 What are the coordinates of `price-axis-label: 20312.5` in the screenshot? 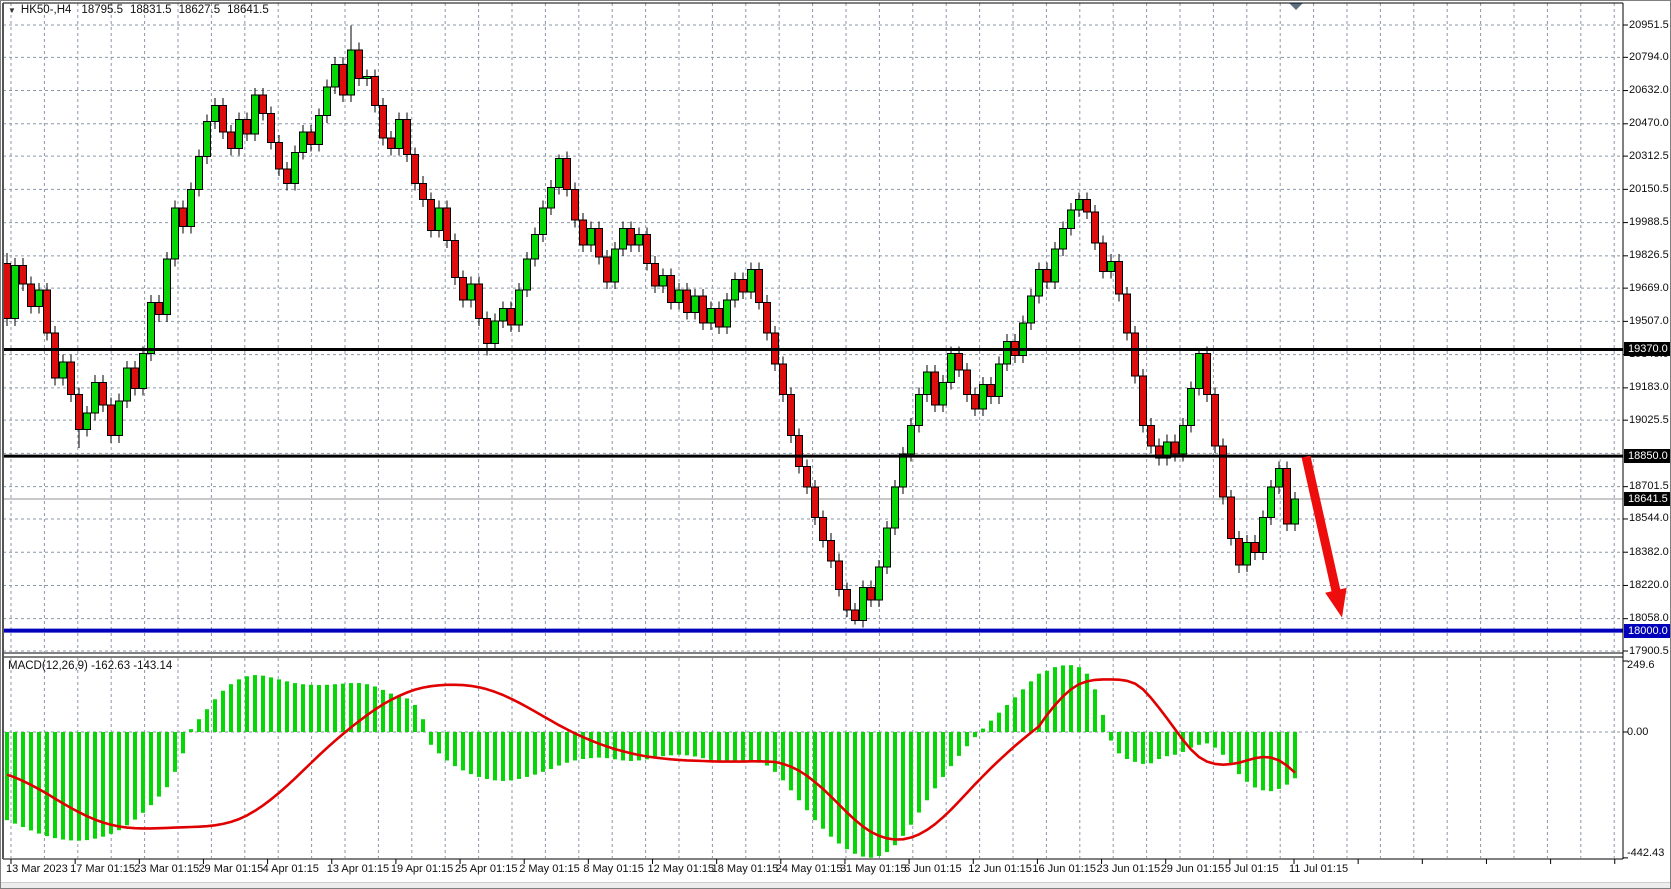 It's located at (1649, 155).